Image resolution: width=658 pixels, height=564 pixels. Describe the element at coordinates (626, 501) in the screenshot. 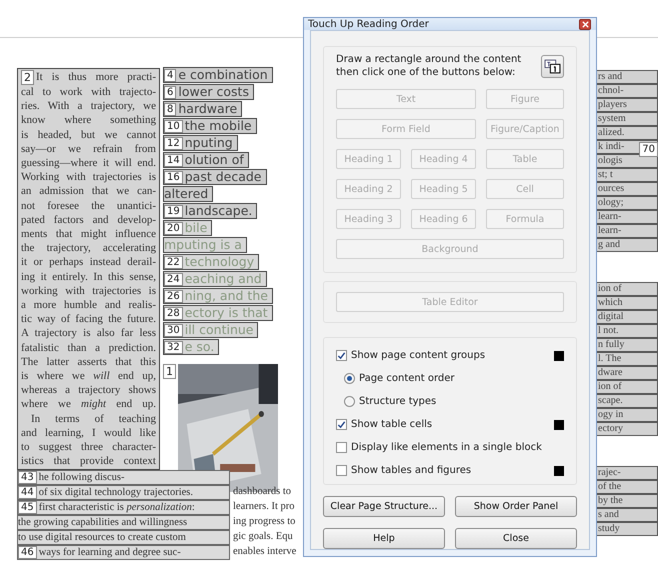

I see `text-fragment: by the` at that location.